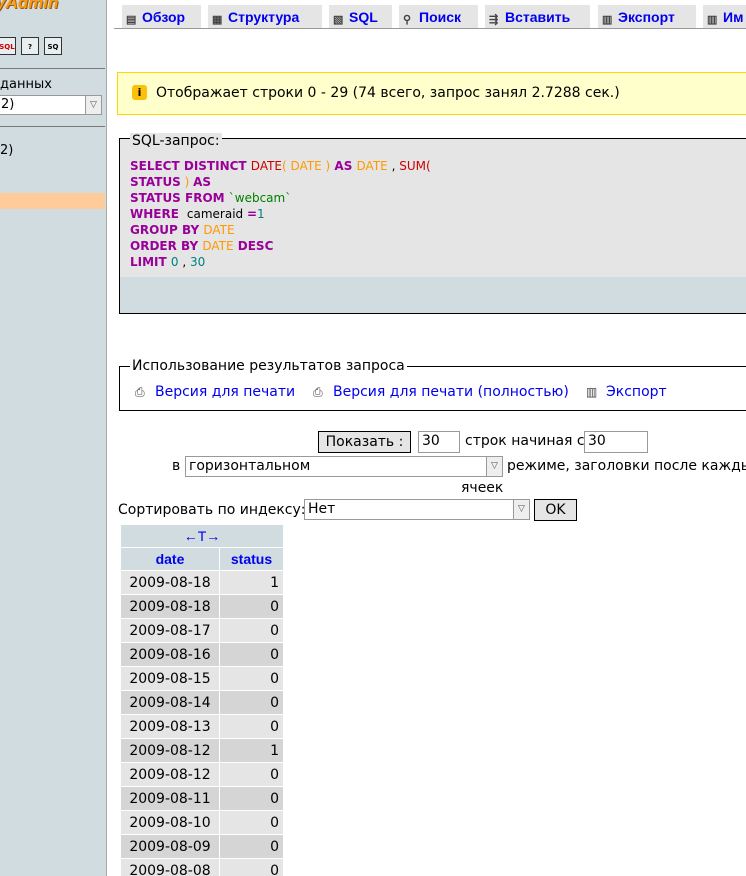  I want to click on insert-icon: ⇶, so click(494, 20).